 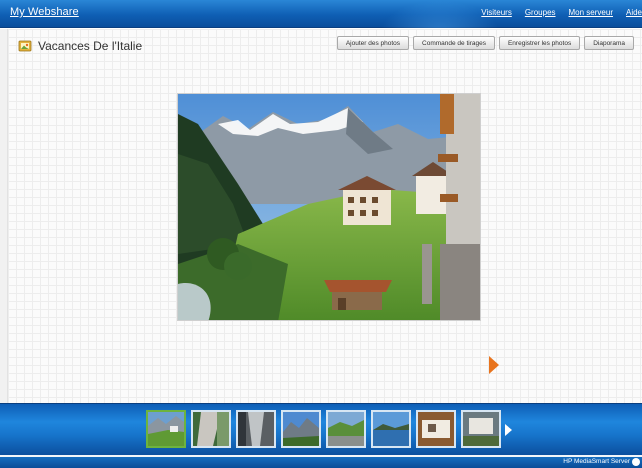 I want to click on hp-logo-icon, so click(x=636, y=462).